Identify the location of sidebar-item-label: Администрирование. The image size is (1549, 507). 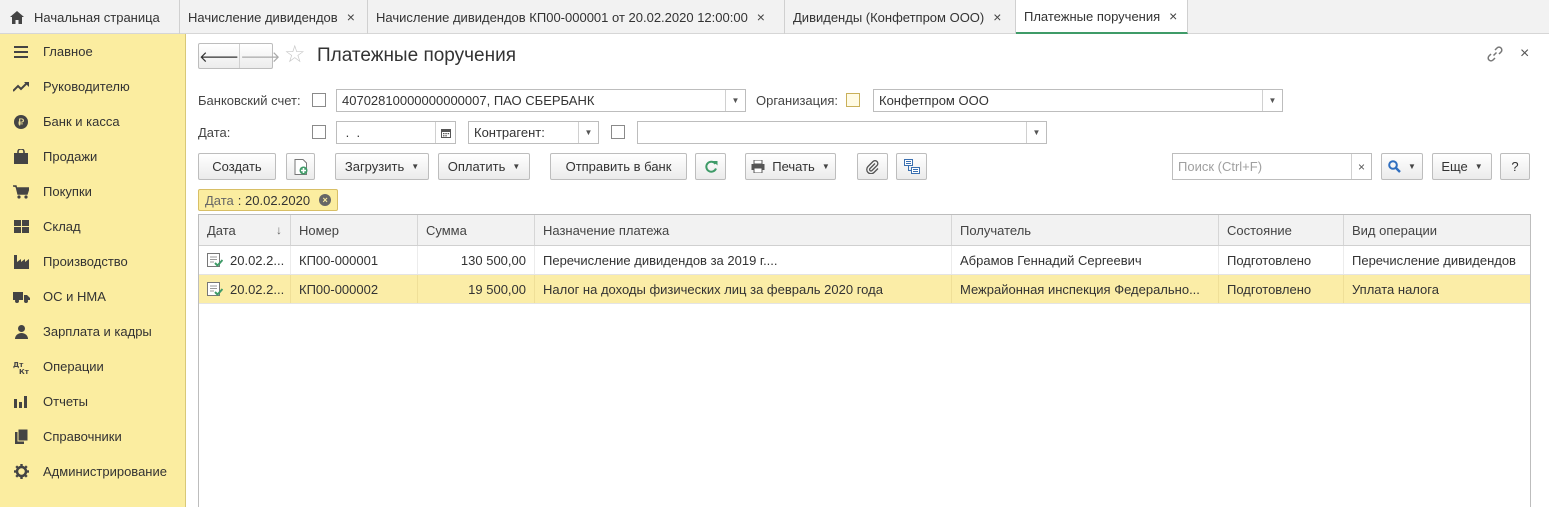
(105, 471).